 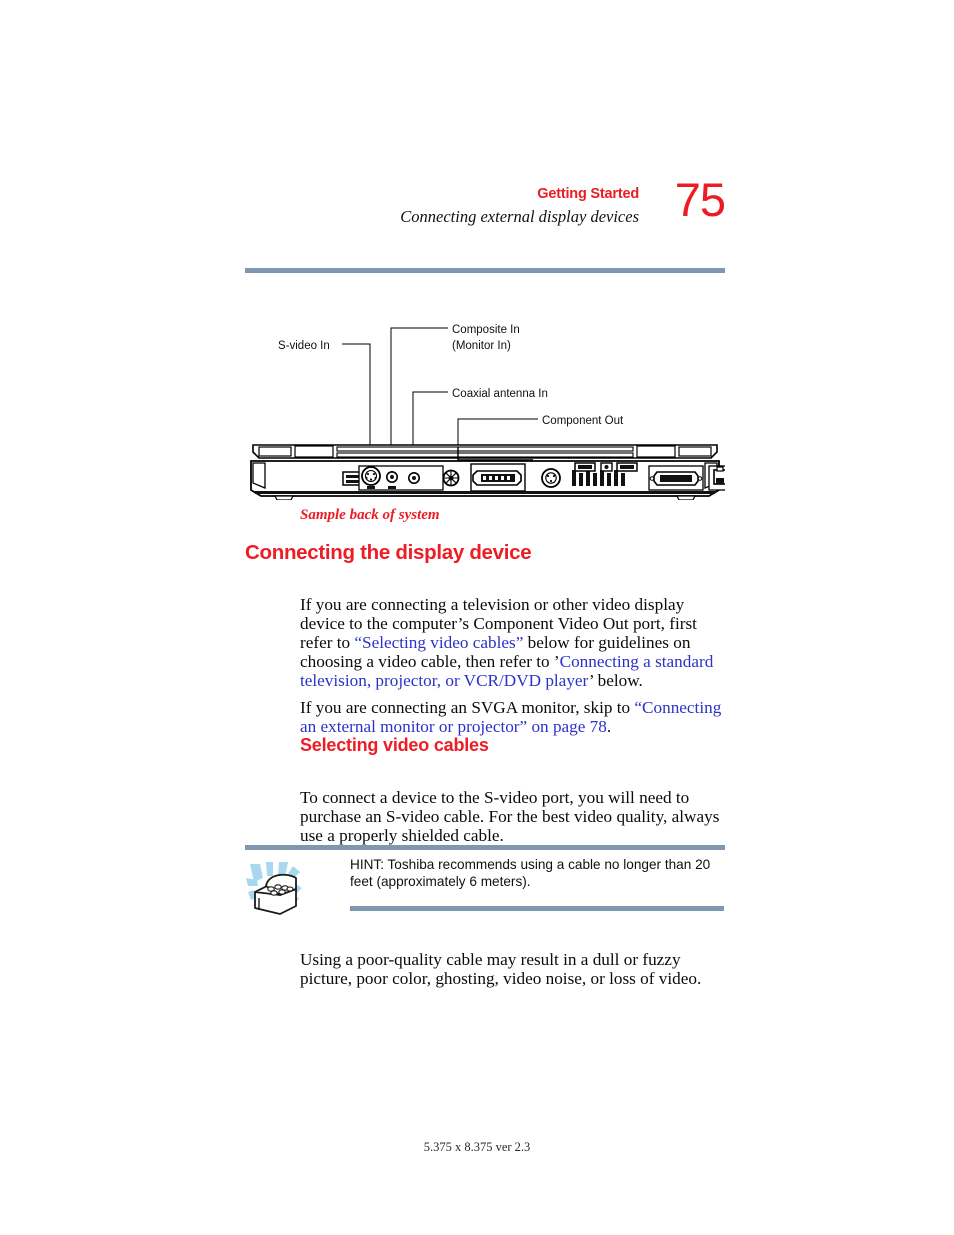 I want to click on page-footer: 5.375 x 8.375 ver 2.3, so click(x=477, y=1147).